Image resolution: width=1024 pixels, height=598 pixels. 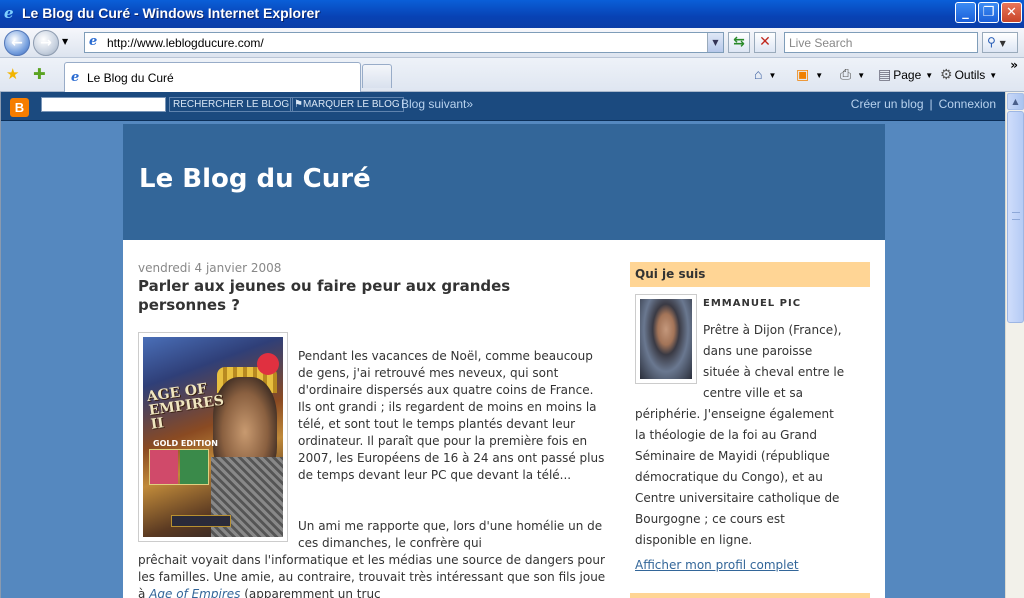 I want to click on page-icon: e, so click(x=93, y=41).